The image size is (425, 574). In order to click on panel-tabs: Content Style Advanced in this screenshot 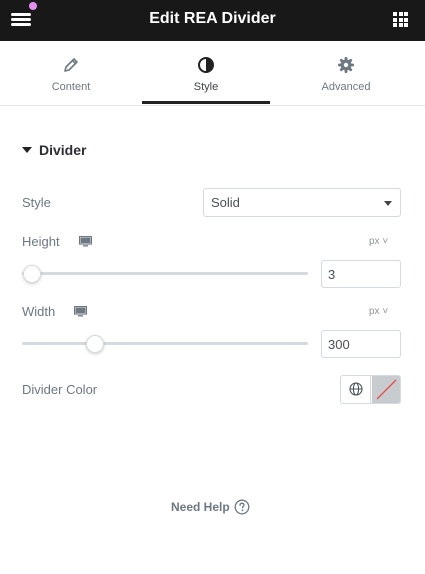, I will do `click(212, 73)`.